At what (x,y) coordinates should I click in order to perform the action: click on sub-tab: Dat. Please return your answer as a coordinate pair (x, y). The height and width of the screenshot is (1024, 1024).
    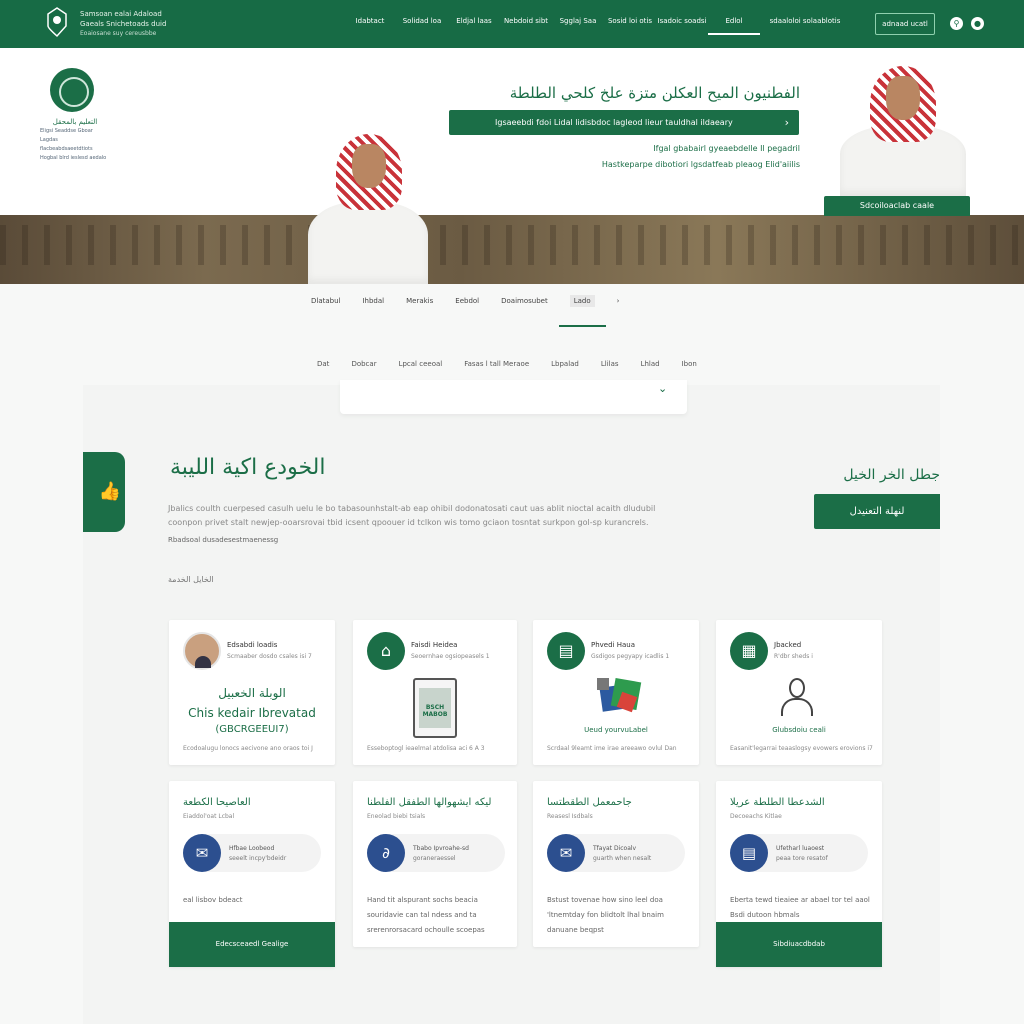
    Looking at the image, I should click on (323, 364).